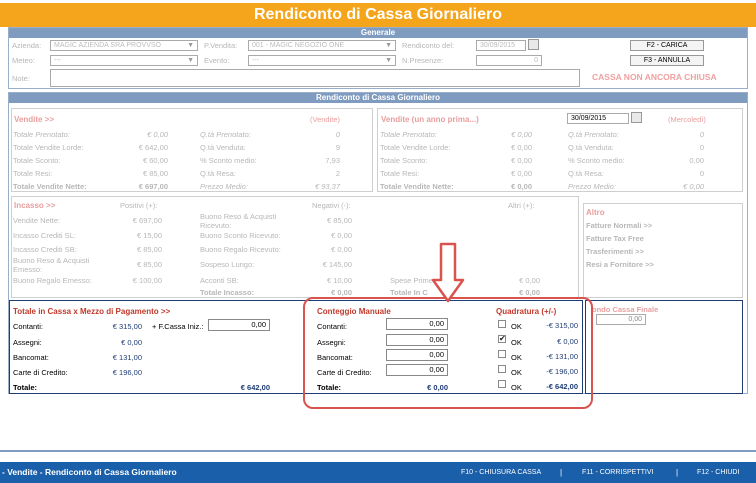  What do you see at coordinates (615, 238) in the screenshot?
I see `altro-item: Fatture Tax Free` at bounding box center [615, 238].